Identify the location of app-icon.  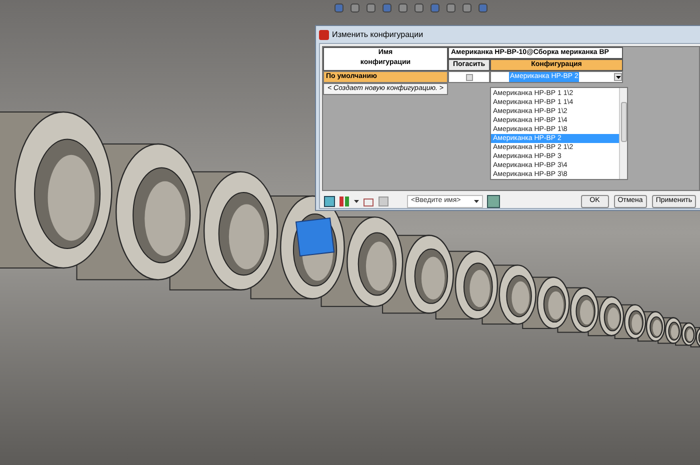
(324, 35).